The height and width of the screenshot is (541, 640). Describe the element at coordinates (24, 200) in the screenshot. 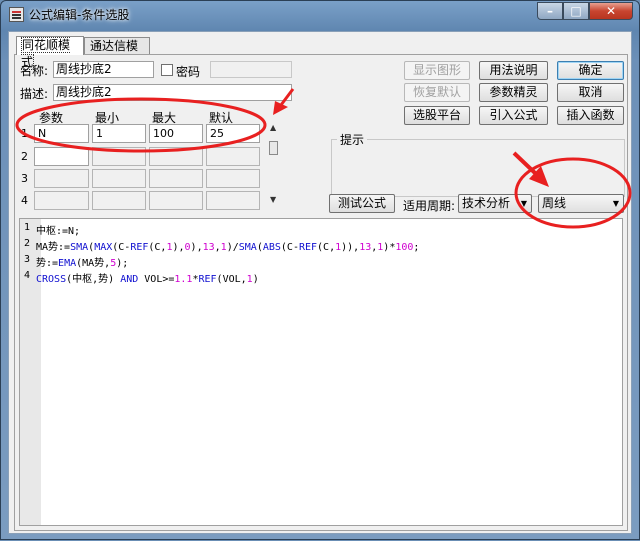

I see `param-row-number: 4` at that location.